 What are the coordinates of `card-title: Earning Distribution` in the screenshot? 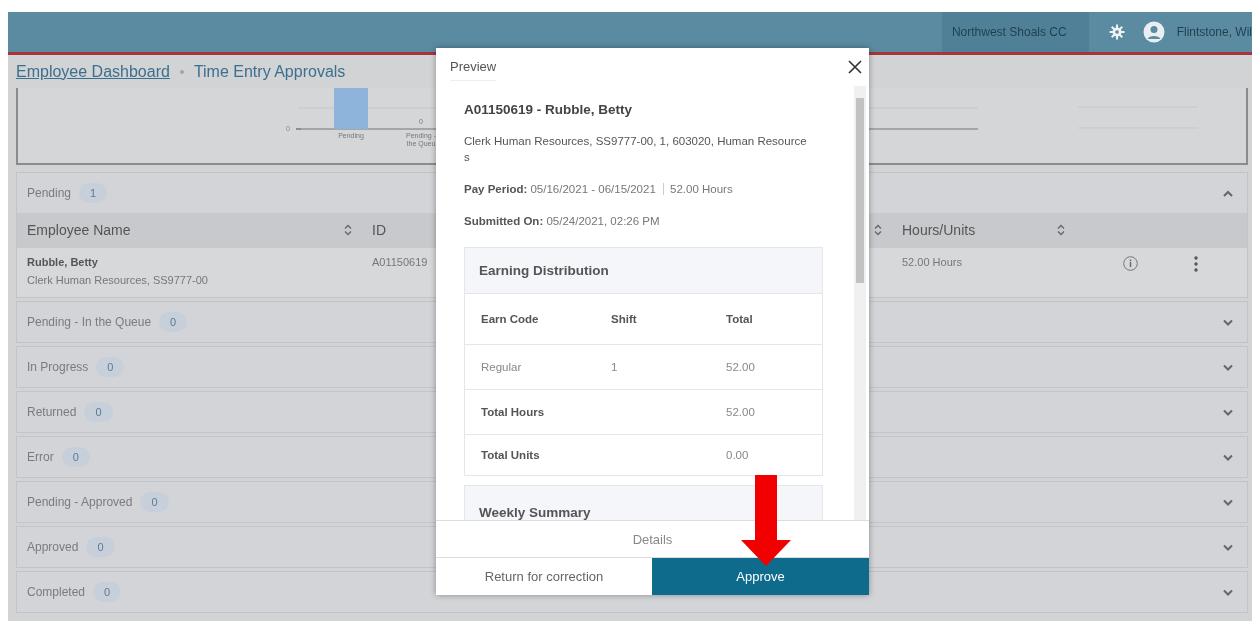 It's located at (643, 271).